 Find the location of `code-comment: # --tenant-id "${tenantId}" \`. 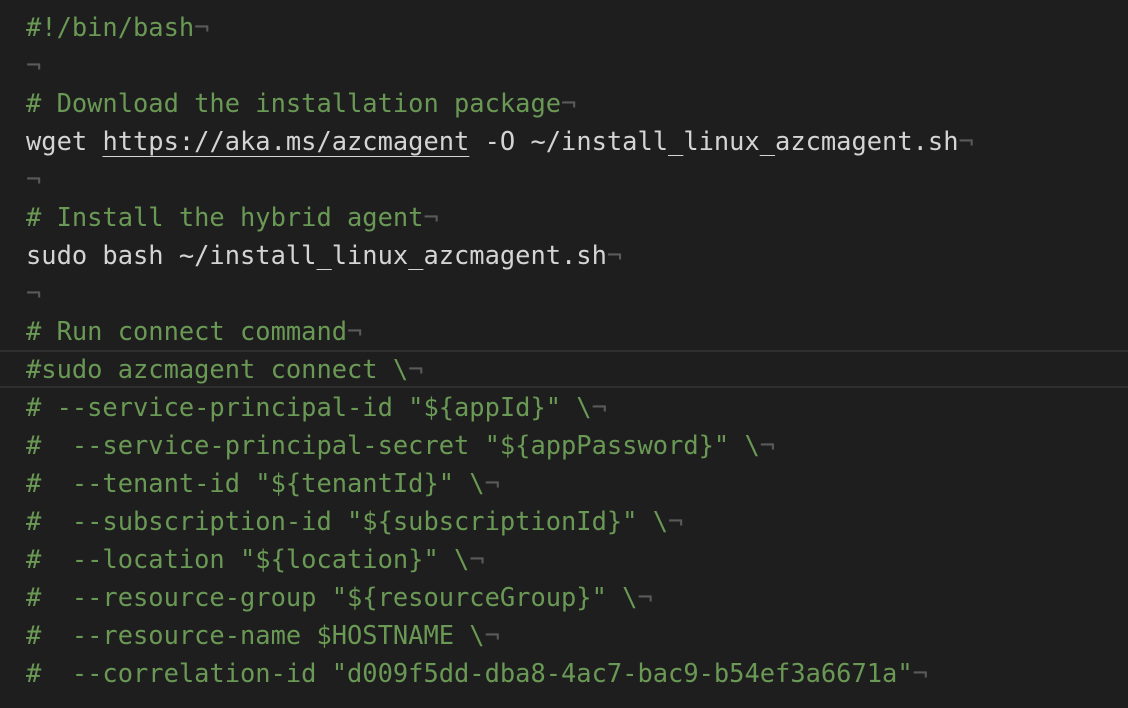

code-comment: # --tenant-id "${tenantId}" \ is located at coordinates (255, 483).